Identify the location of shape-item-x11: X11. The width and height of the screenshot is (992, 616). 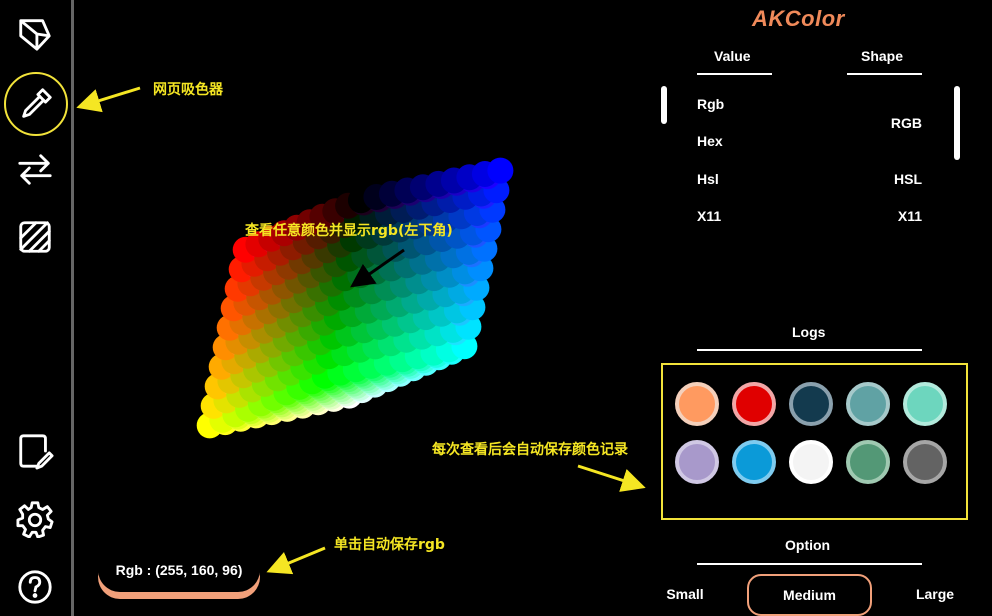
(910, 216).